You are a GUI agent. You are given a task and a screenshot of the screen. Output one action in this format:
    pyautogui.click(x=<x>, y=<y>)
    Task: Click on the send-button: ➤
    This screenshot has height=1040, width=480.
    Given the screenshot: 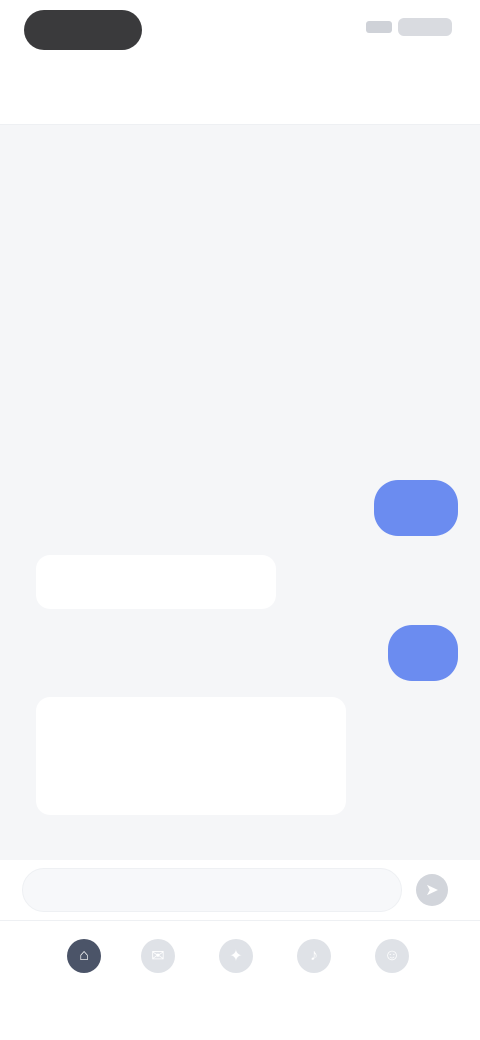 What is the action you would take?
    pyautogui.click(x=432, y=890)
    